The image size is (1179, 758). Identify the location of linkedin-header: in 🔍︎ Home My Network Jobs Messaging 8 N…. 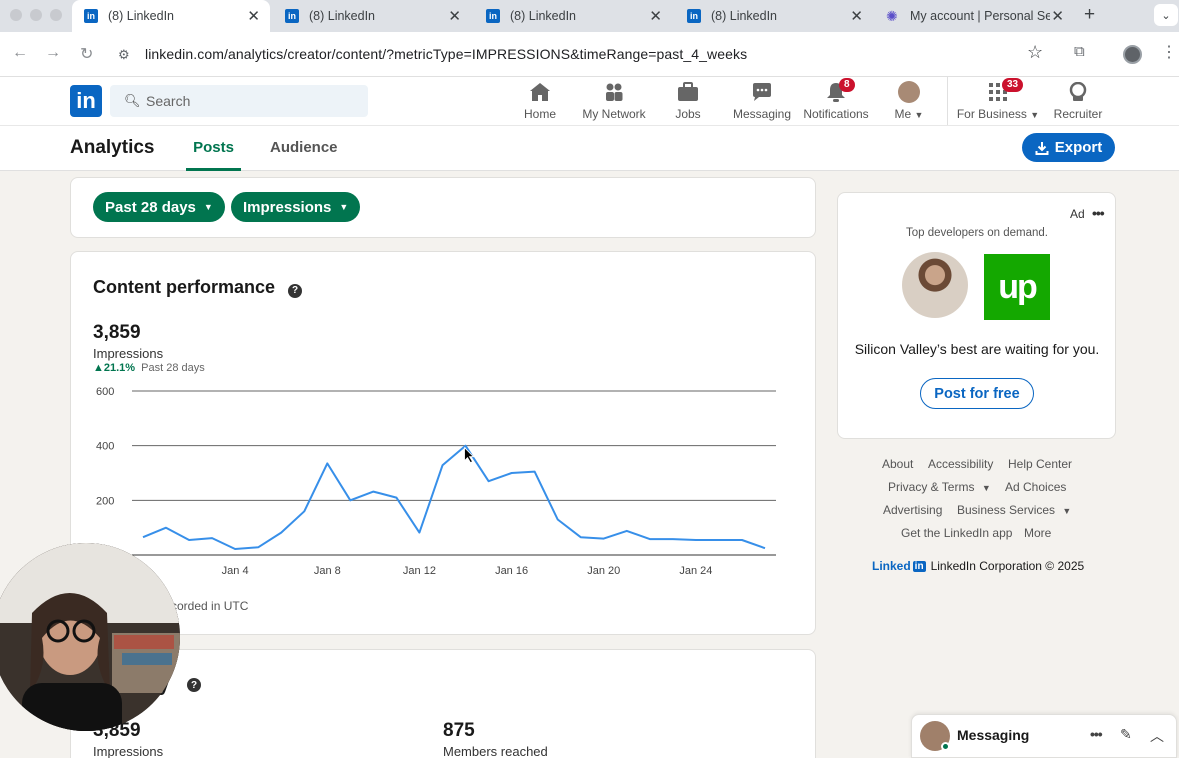
(589, 101).